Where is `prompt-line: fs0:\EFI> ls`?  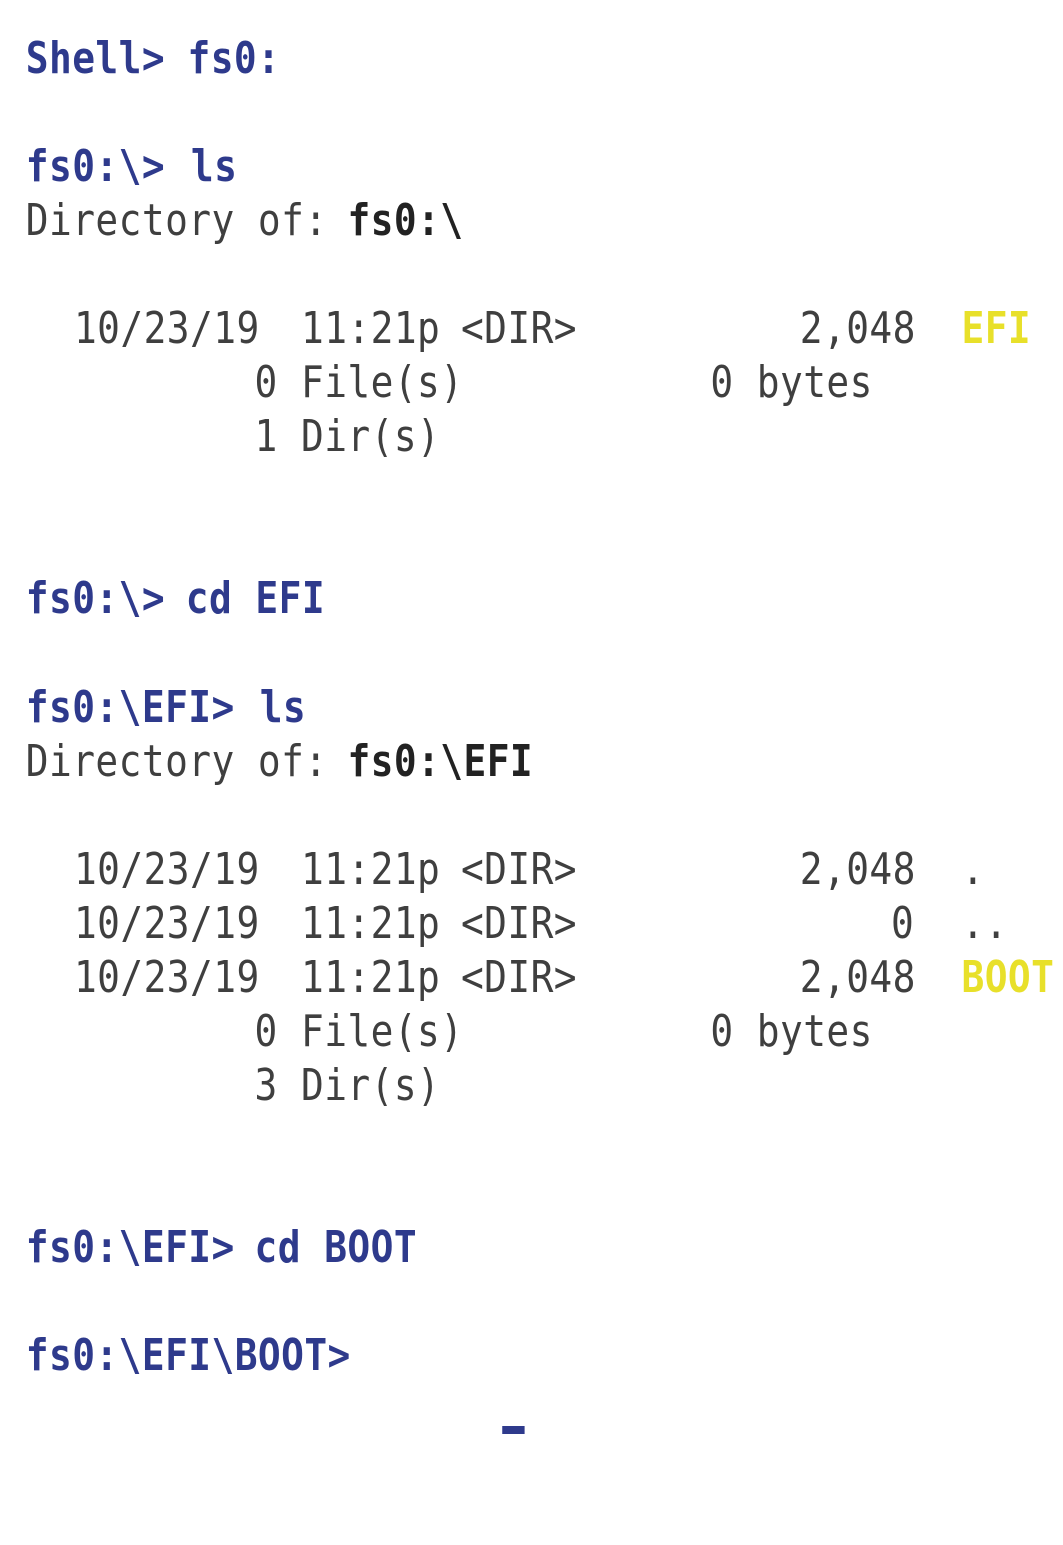
prompt-line: fs0:\EFI> ls is located at coordinates (153, 708).